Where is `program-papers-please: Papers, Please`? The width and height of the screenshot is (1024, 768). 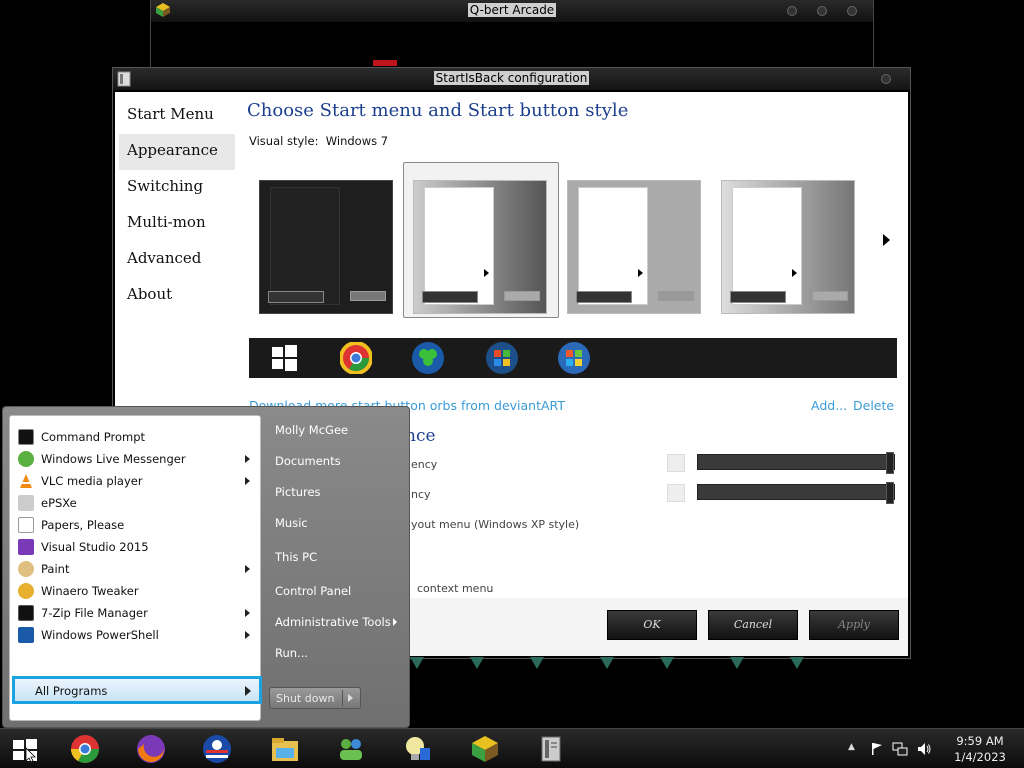
program-papers-please: Papers, Please is located at coordinates (136, 525).